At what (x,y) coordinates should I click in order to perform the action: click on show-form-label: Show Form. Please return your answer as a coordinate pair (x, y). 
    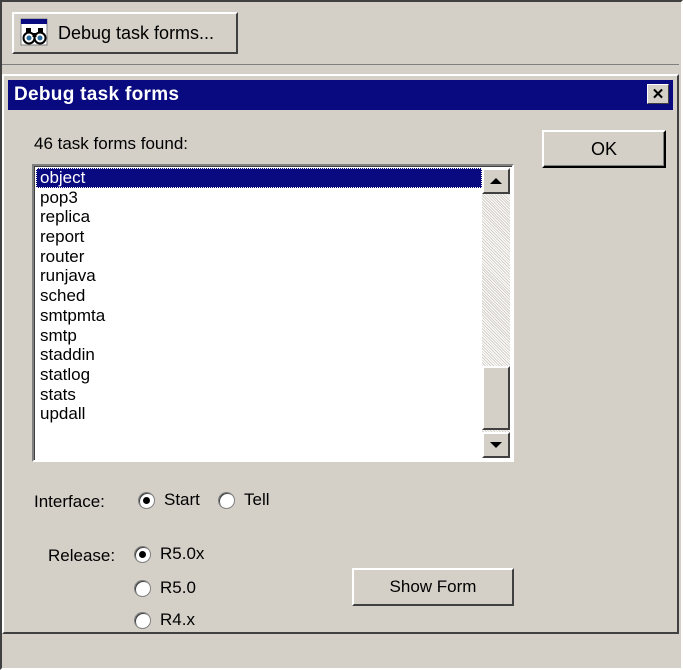
    Looking at the image, I should click on (433, 586).